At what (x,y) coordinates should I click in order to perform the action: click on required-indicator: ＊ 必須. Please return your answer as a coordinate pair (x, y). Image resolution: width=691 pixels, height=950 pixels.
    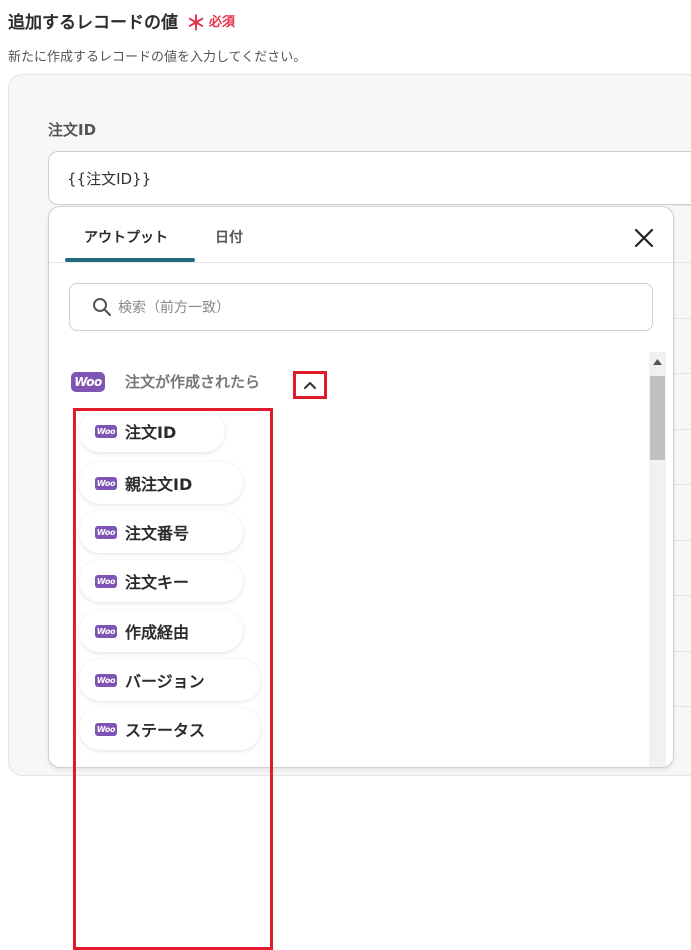
    Looking at the image, I should click on (211, 22).